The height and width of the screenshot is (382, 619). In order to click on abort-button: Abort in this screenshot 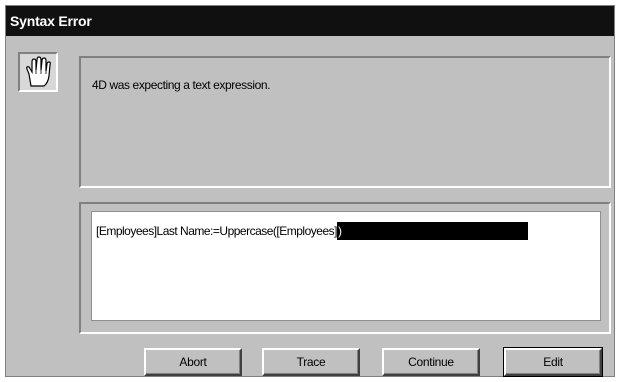, I will do `click(193, 362)`.